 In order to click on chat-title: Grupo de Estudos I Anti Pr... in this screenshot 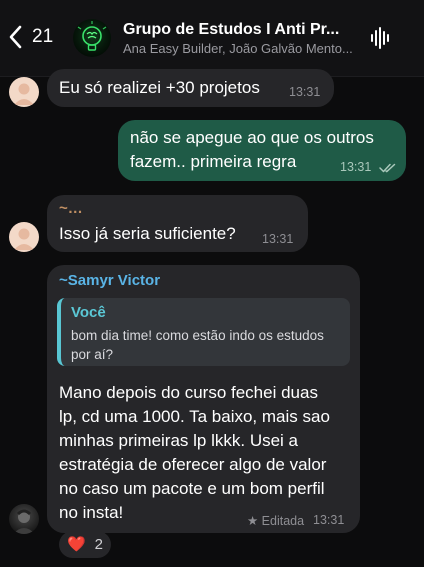, I will do `click(243, 30)`.